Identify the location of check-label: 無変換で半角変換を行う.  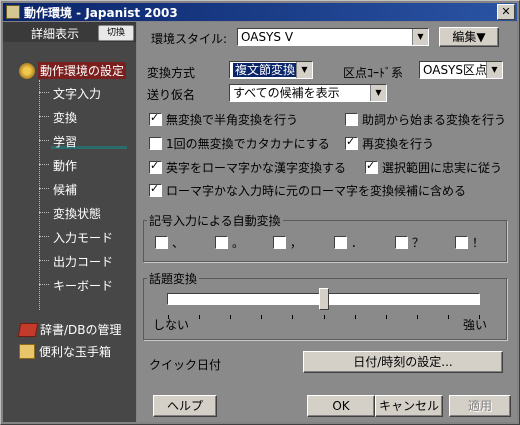
(232, 120).